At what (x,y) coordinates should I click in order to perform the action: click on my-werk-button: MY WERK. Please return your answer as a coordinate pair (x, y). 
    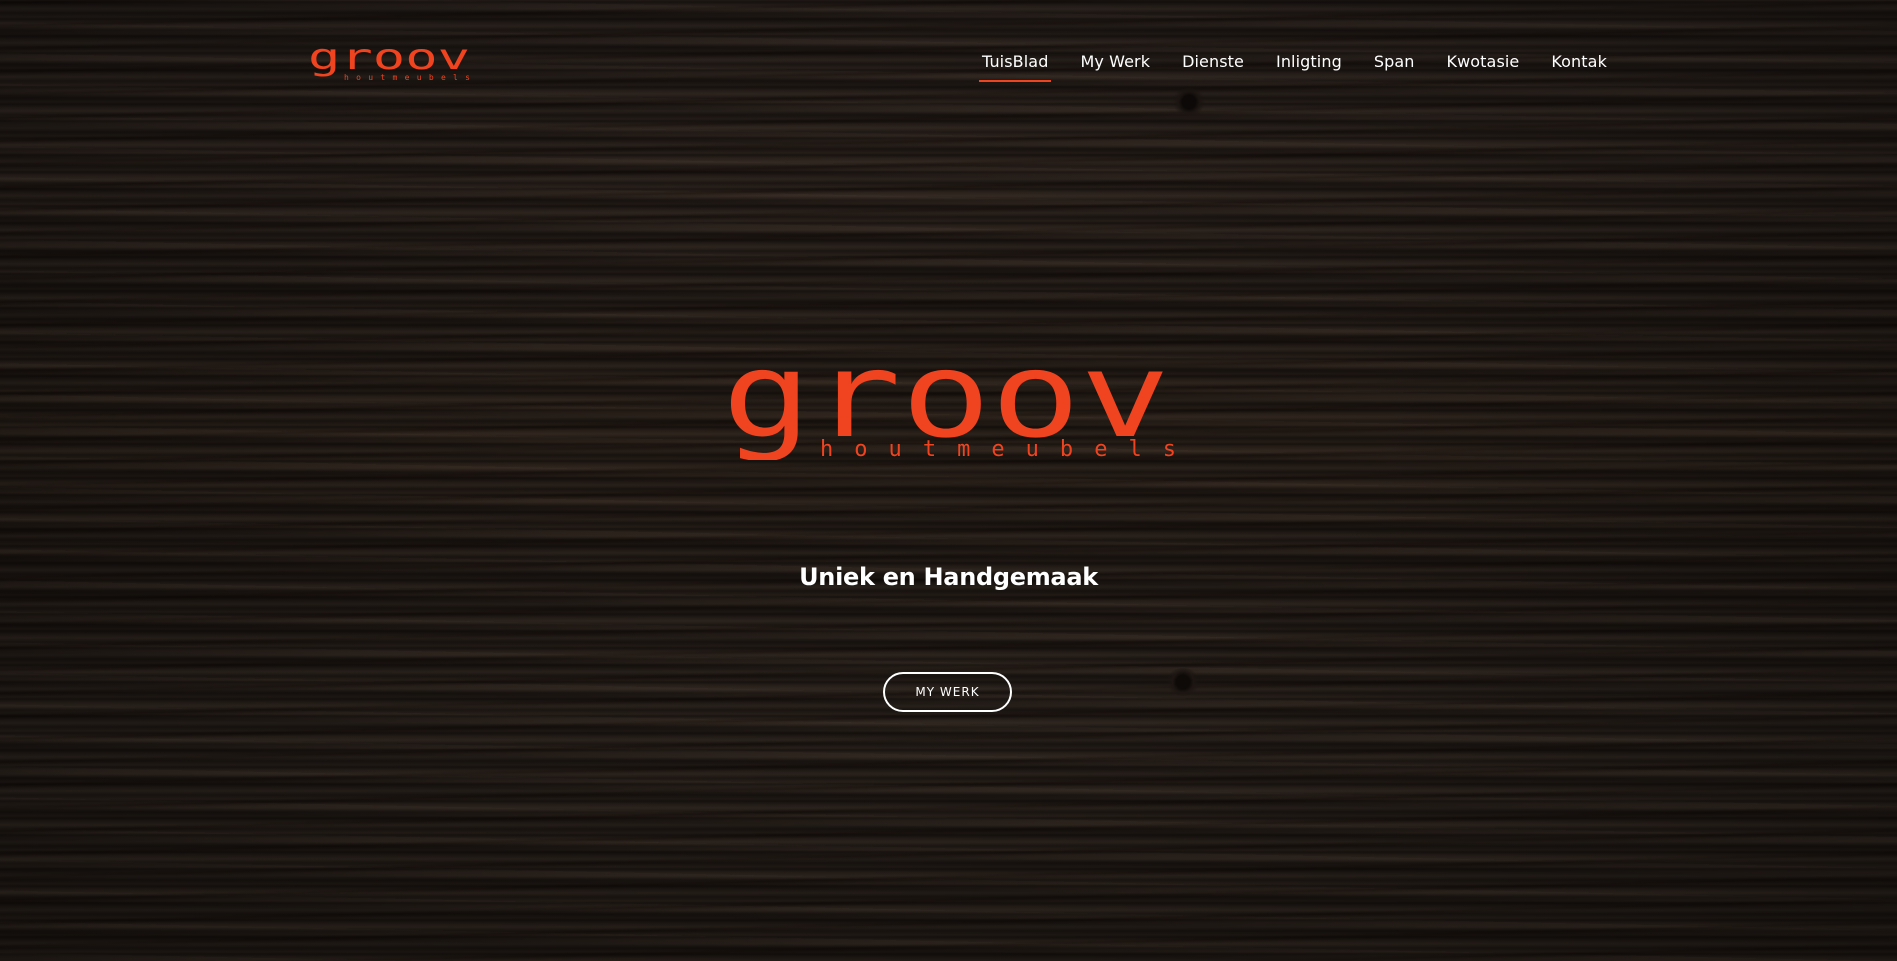
    Looking at the image, I should click on (947, 692).